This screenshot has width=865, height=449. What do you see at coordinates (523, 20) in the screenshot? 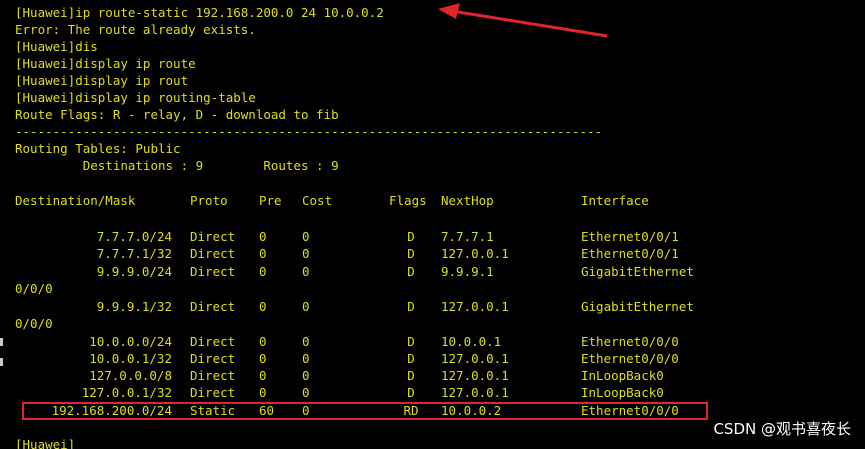
I see `red-arrow-icon` at bounding box center [523, 20].